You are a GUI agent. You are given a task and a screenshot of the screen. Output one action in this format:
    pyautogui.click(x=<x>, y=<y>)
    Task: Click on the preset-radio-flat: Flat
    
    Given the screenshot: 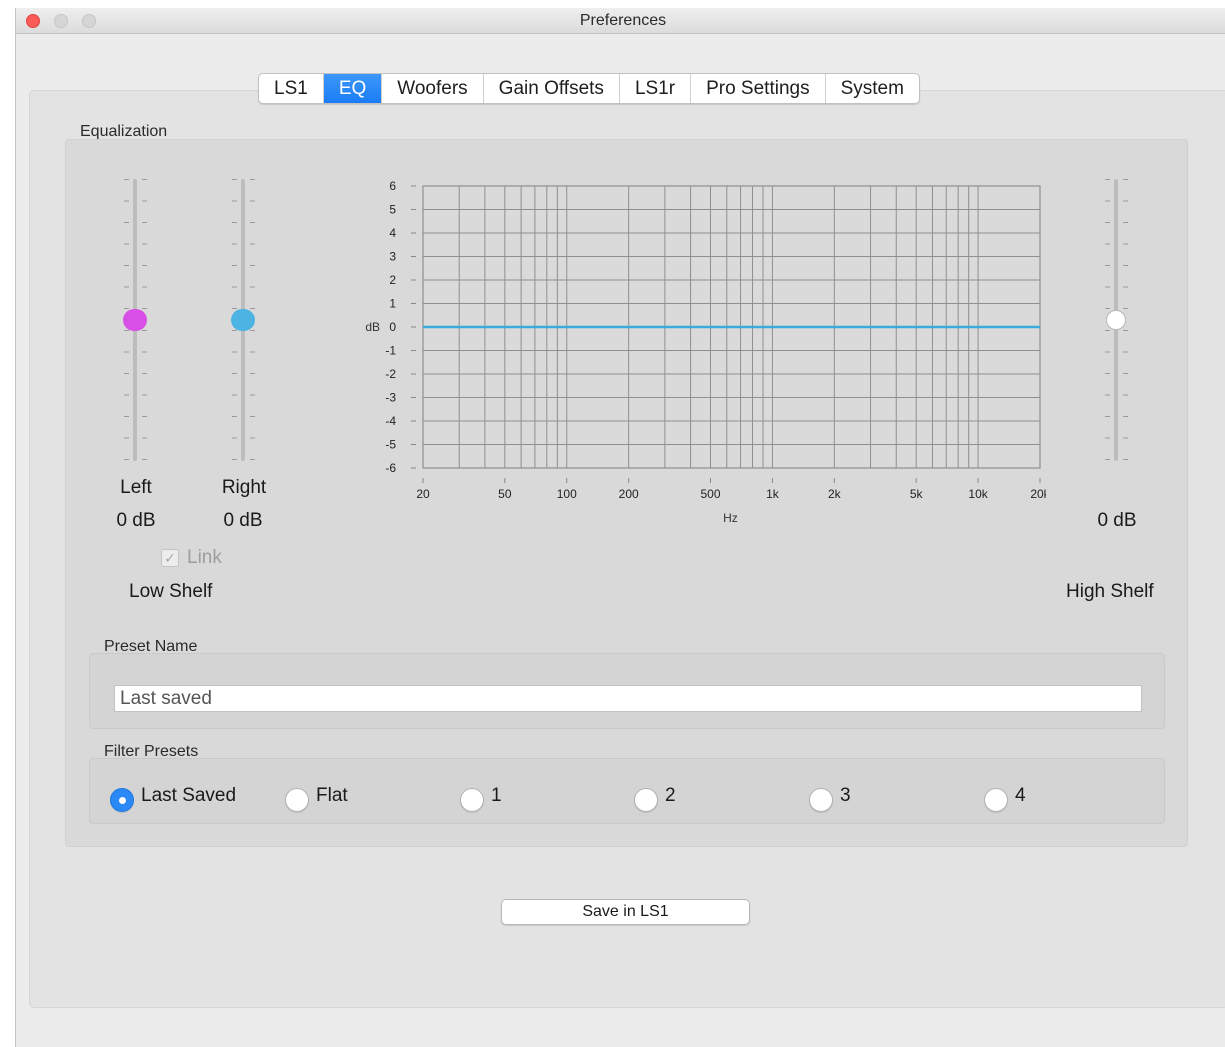 What is the action you would take?
    pyautogui.click(x=316, y=796)
    